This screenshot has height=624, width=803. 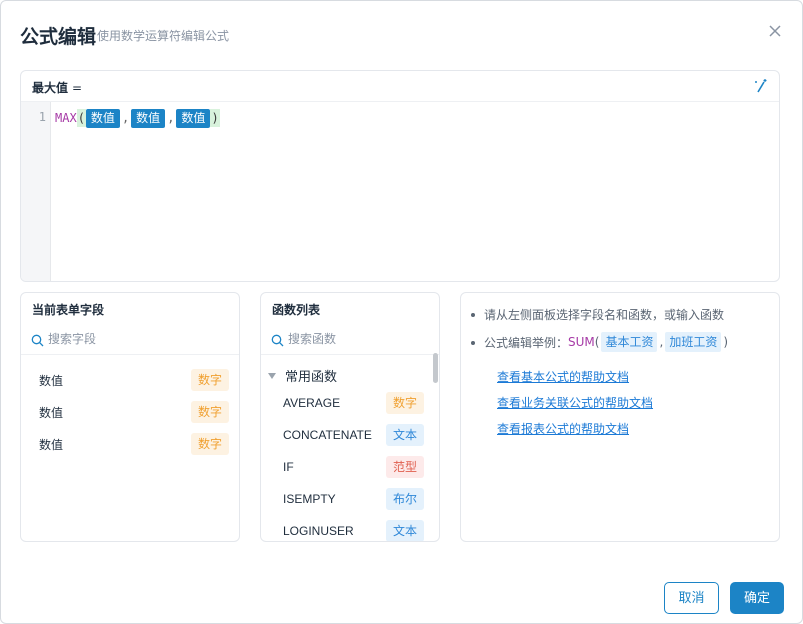 I want to click on help-link-report: 查看报表公式的帮助文档, so click(x=563, y=428).